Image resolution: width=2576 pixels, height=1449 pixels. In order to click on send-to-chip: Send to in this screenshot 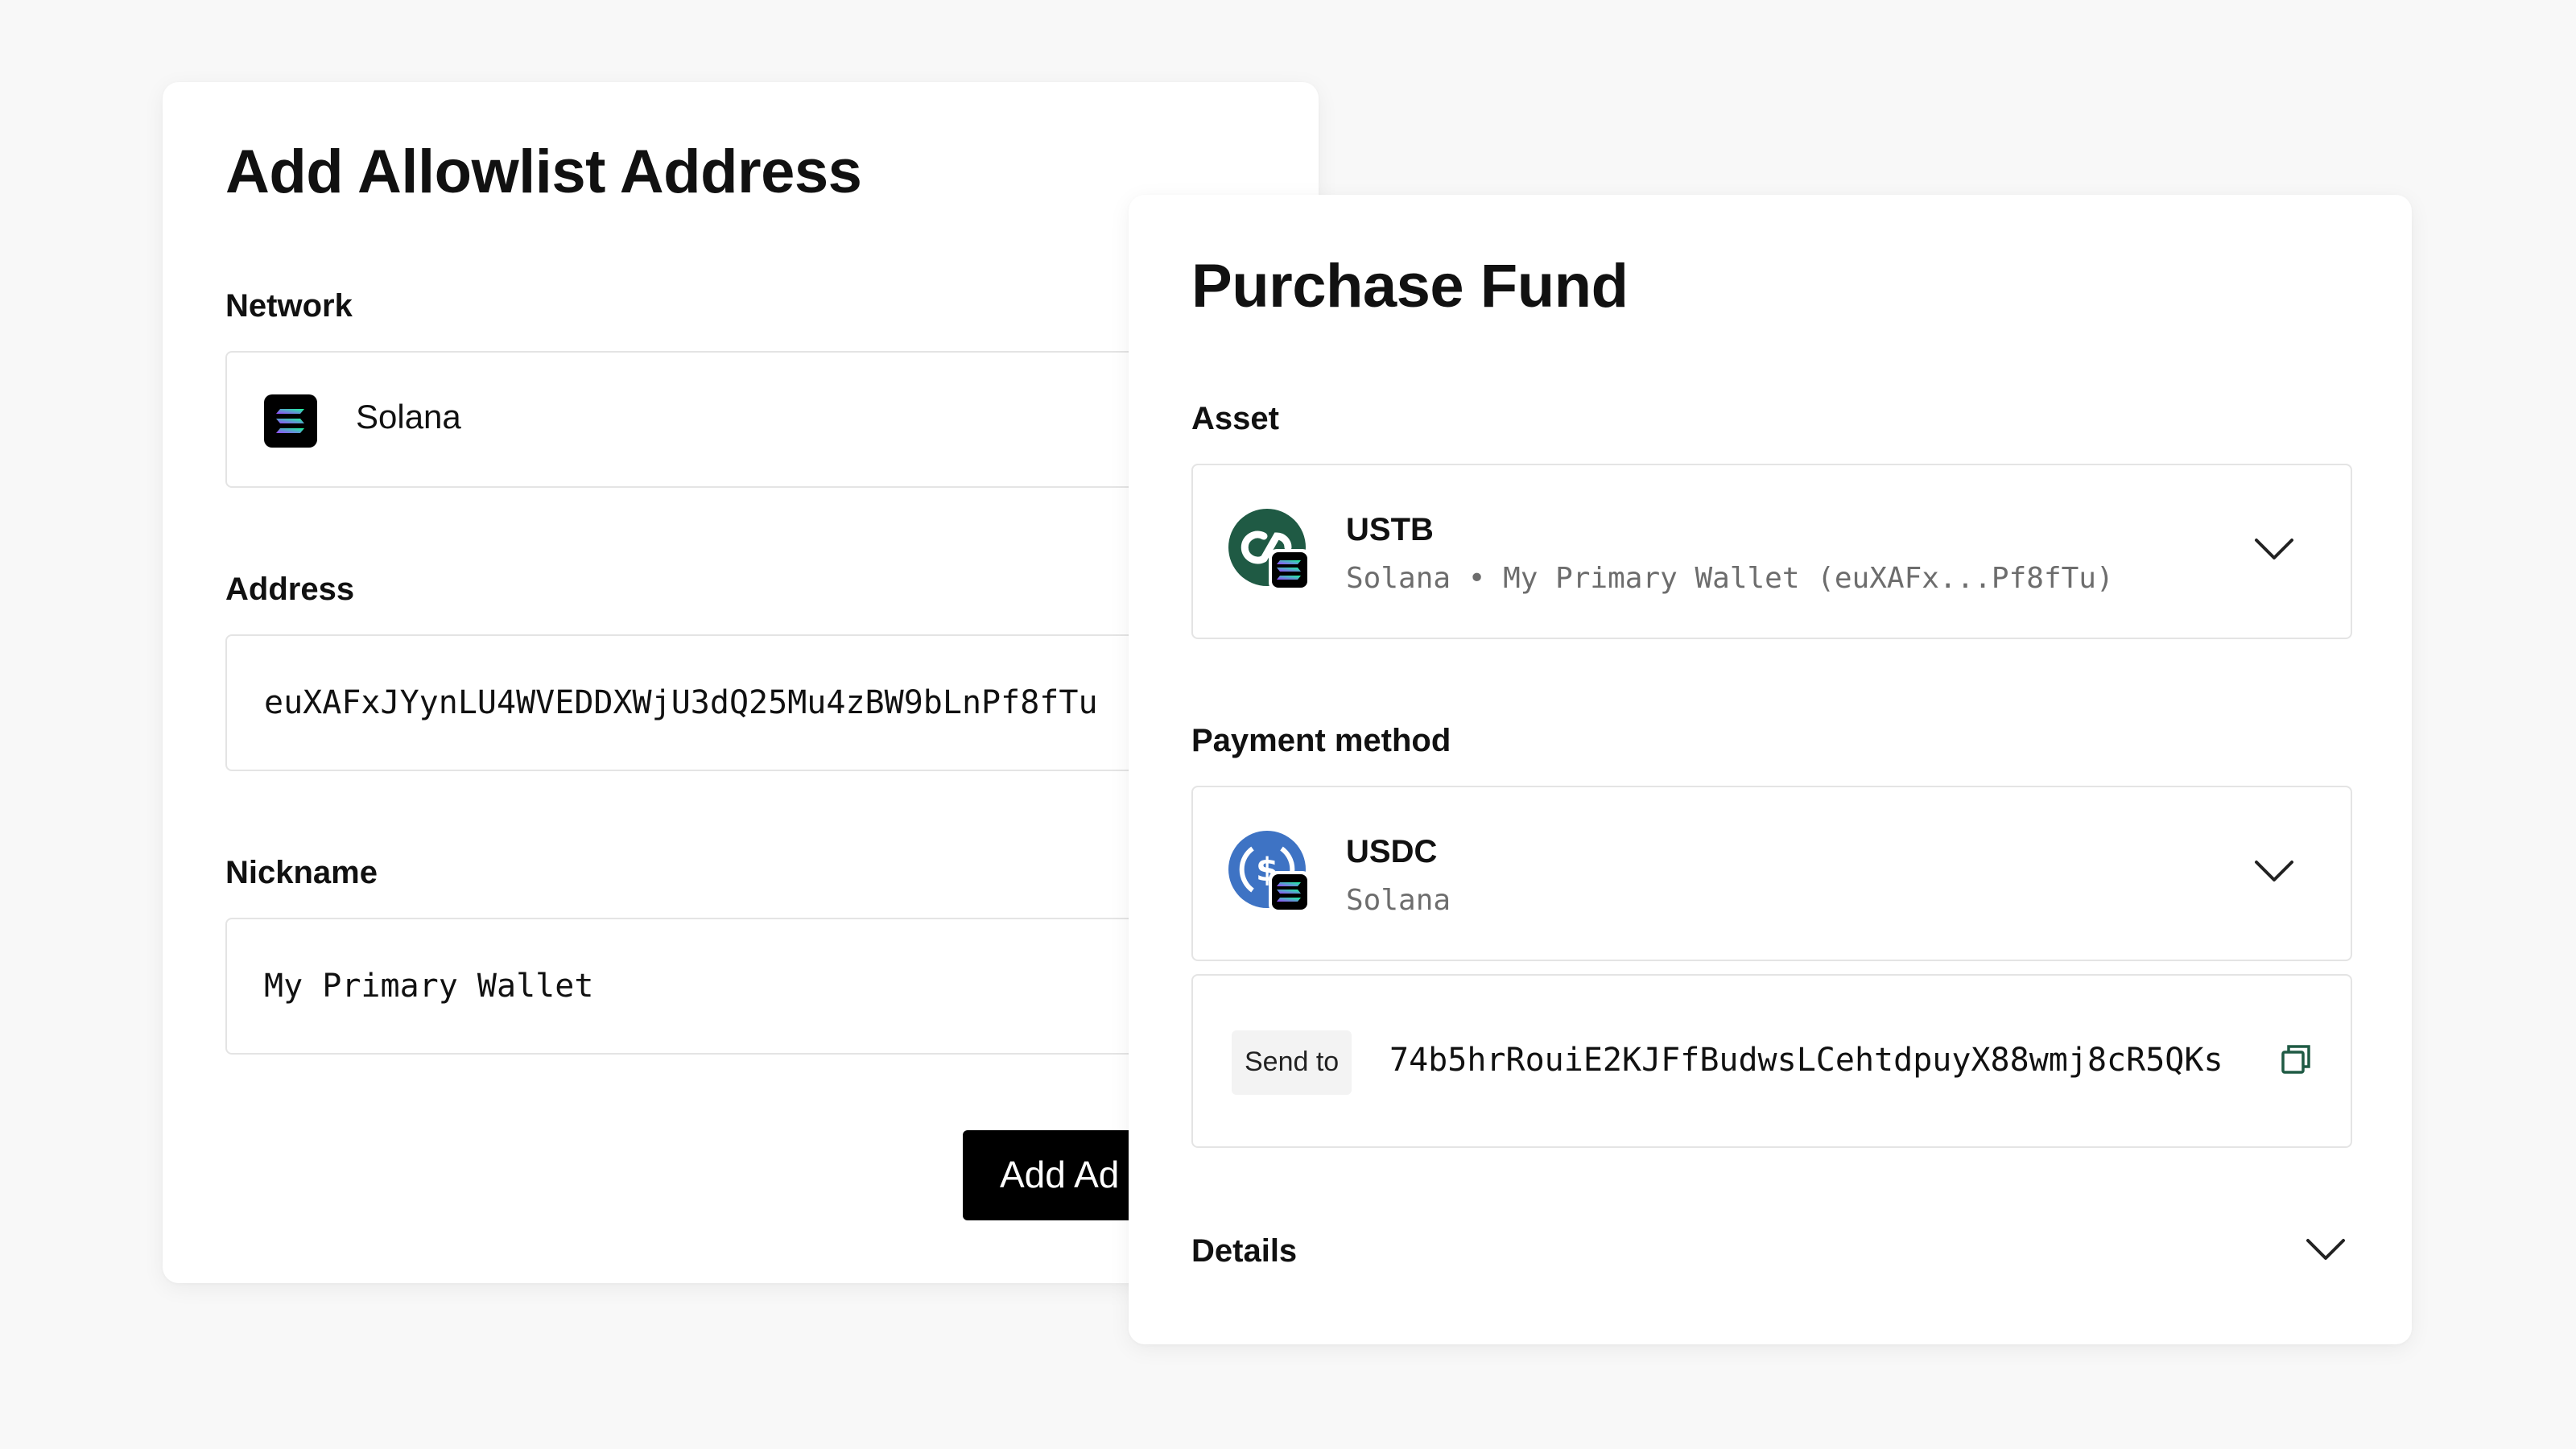, I will do `click(1292, 1062)`.